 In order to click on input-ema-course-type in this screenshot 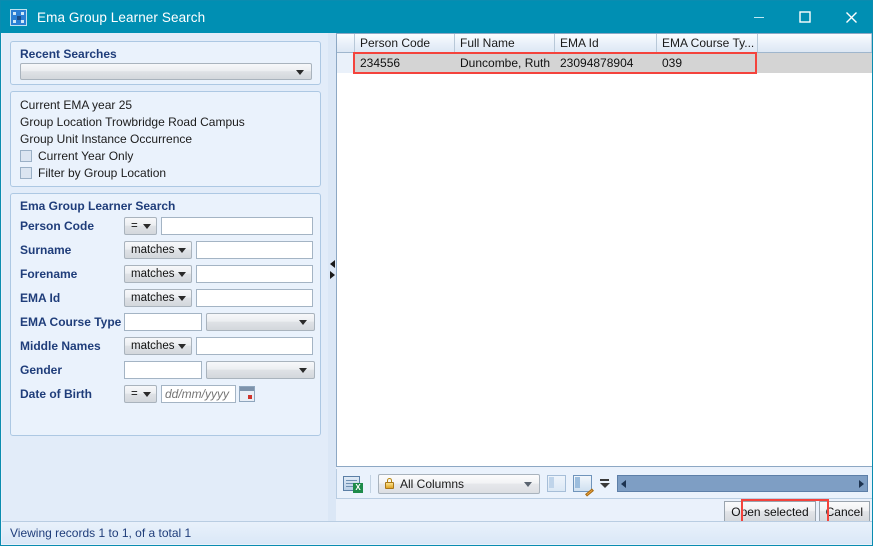, I will do `click(162, 322)`.